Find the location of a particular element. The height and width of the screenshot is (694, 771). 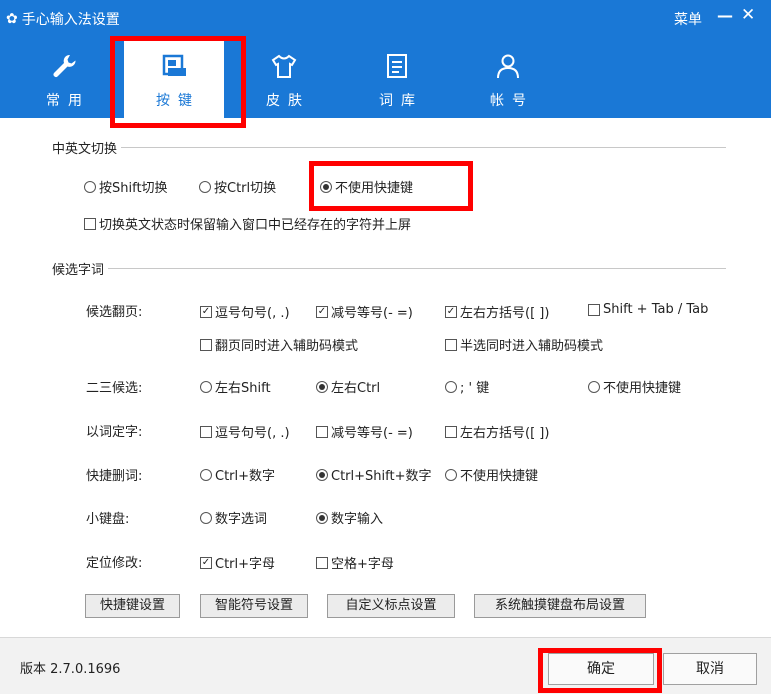

checkbox-wordchar-bracket: 左右方括号([ ]) is located at coordinates (497, 431).